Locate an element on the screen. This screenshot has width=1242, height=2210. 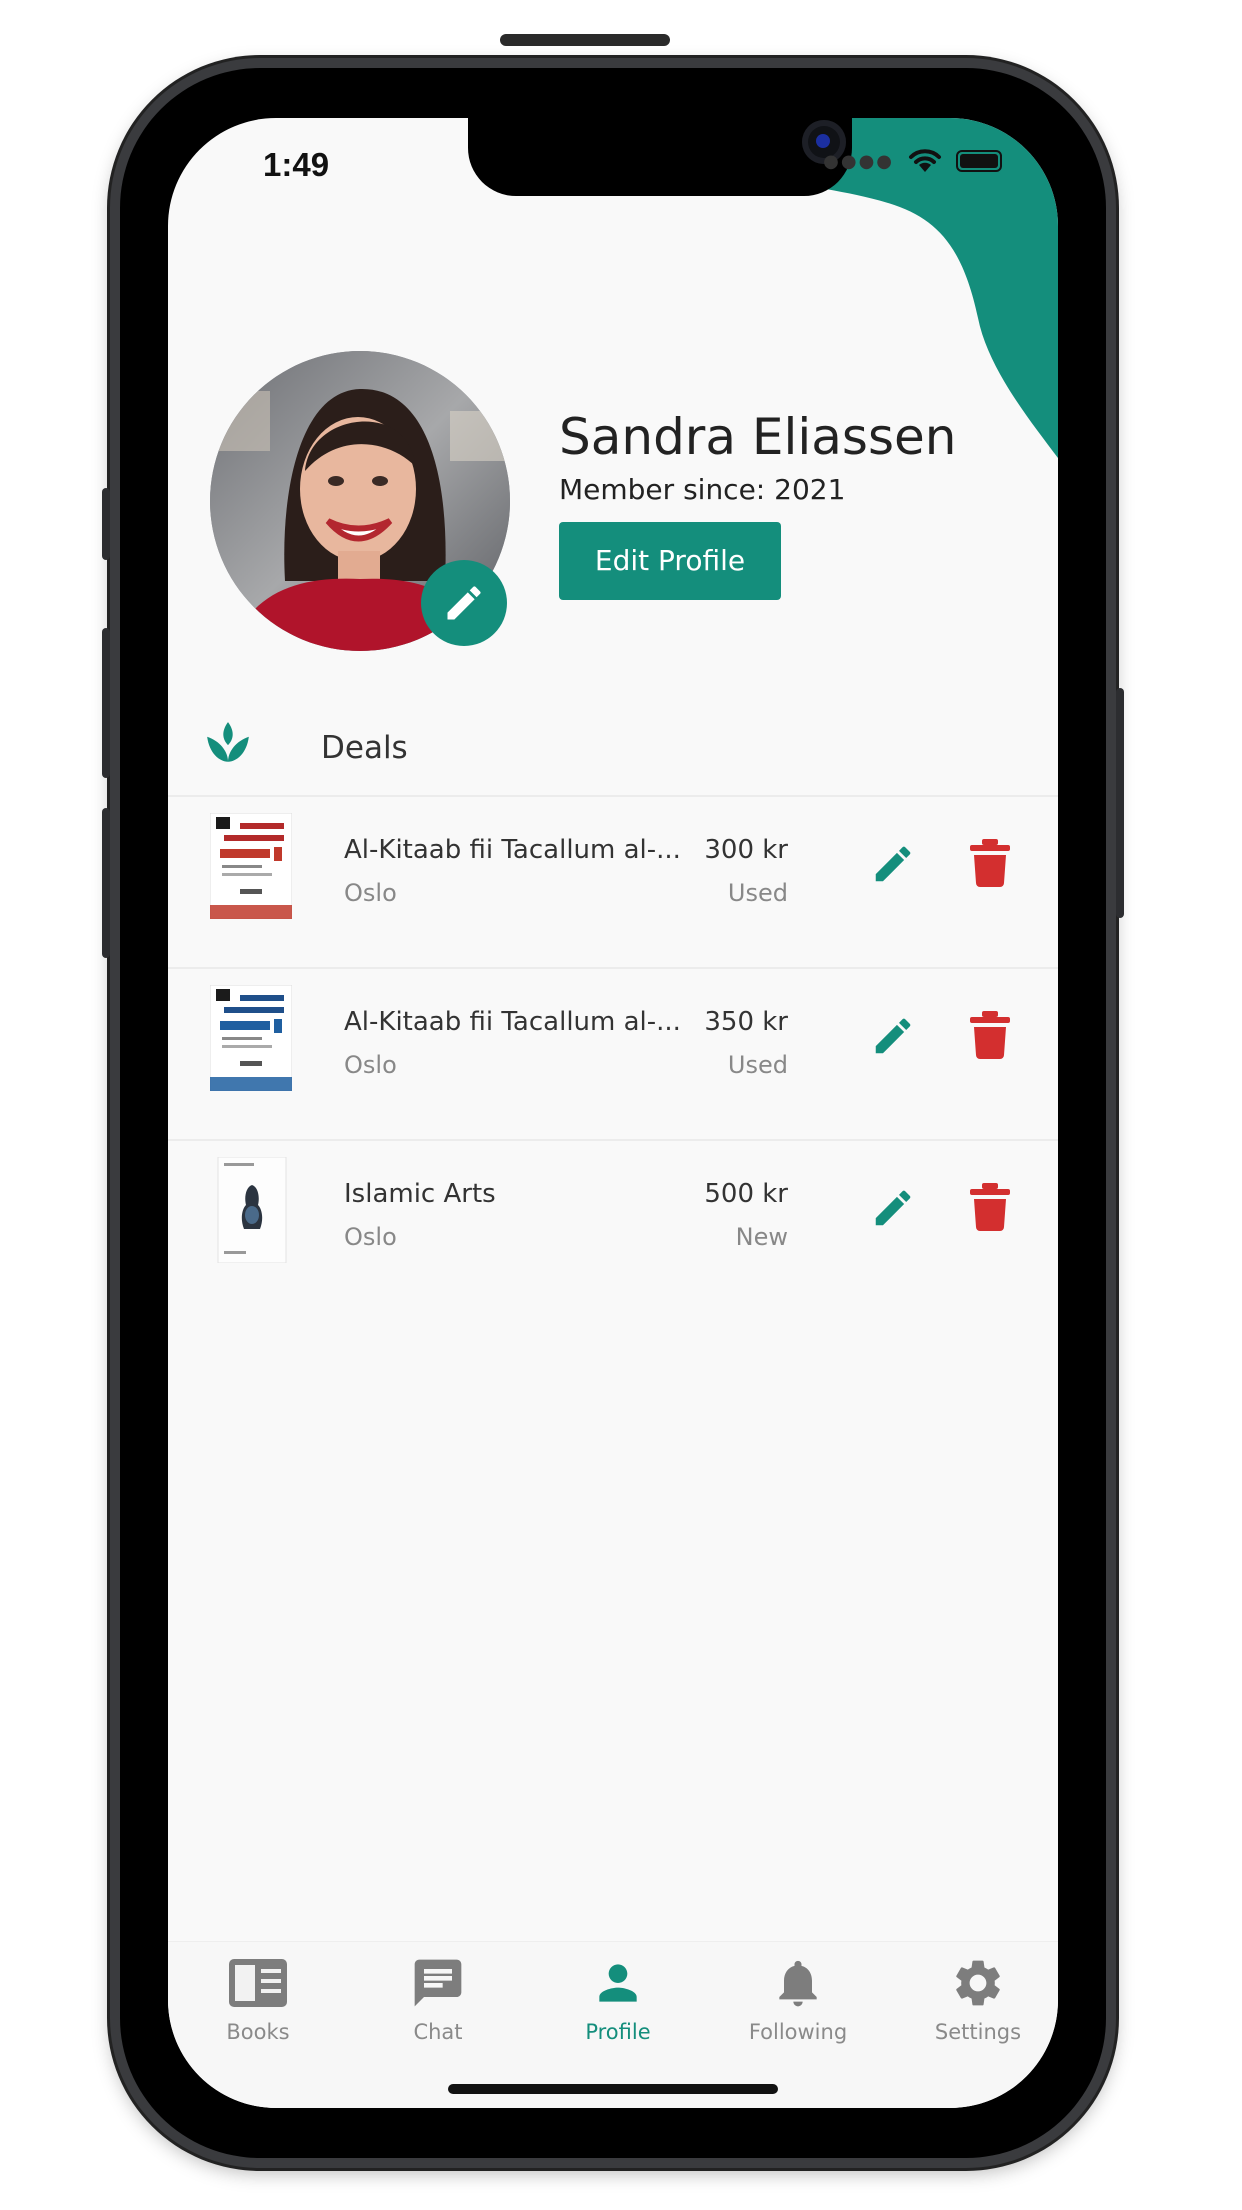
tab-settings: Settings is located at coordinates (973, 1998).